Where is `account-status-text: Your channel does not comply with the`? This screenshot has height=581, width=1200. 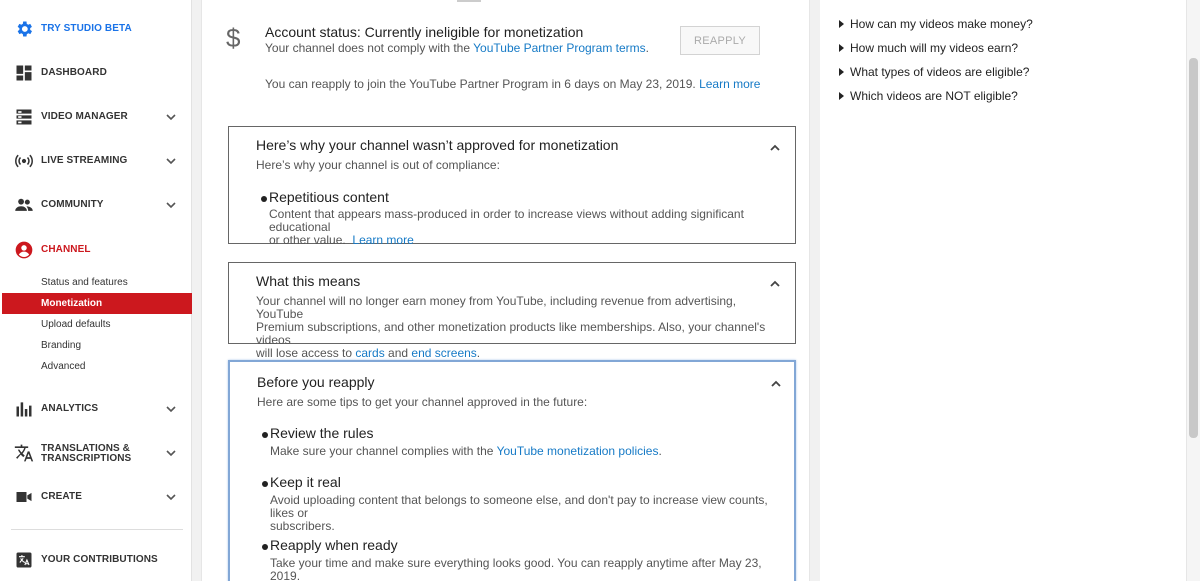 account-status-text: Your channel does not comply with the is located at coordinates (369, 48).